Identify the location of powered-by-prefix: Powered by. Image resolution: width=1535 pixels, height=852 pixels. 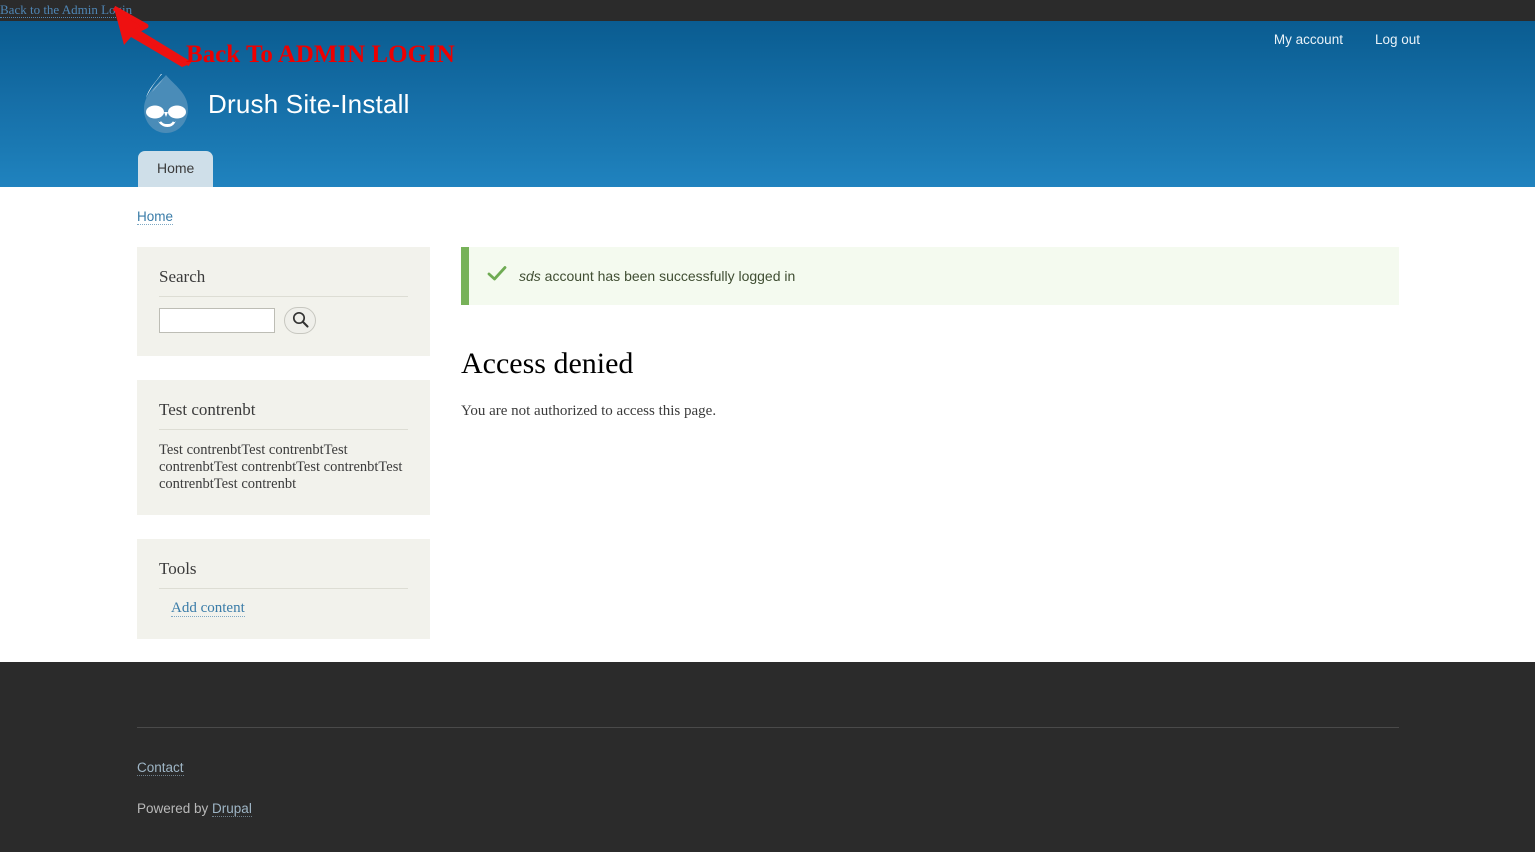
(175, 808).